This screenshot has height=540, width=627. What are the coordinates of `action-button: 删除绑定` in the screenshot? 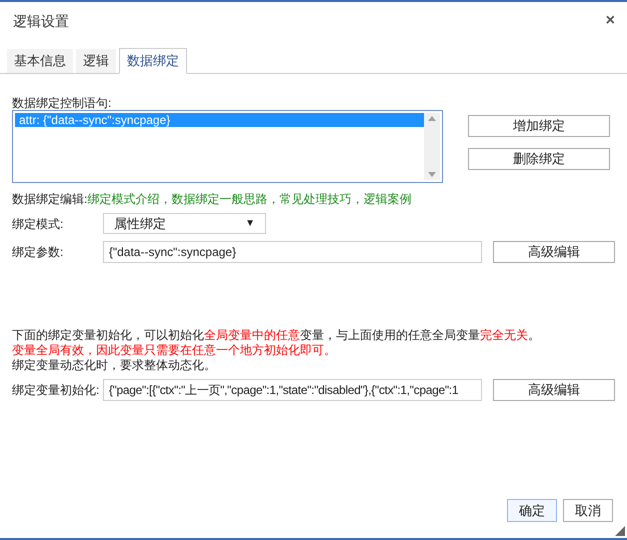 It's located at (539, 159).